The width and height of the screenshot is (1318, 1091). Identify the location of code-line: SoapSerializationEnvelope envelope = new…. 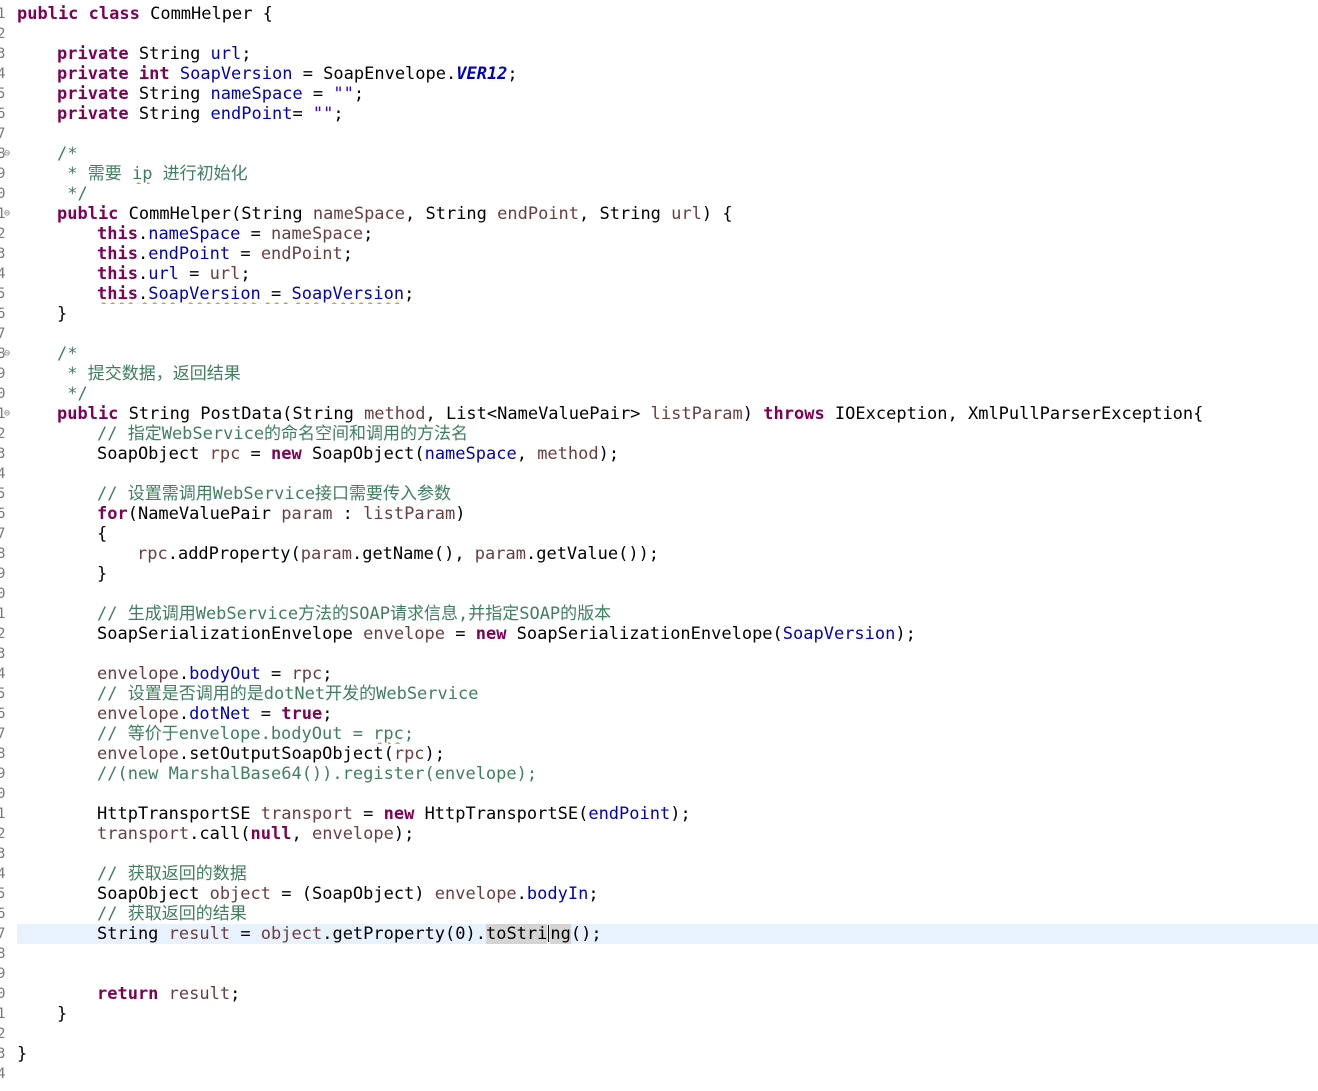
(667, 634).